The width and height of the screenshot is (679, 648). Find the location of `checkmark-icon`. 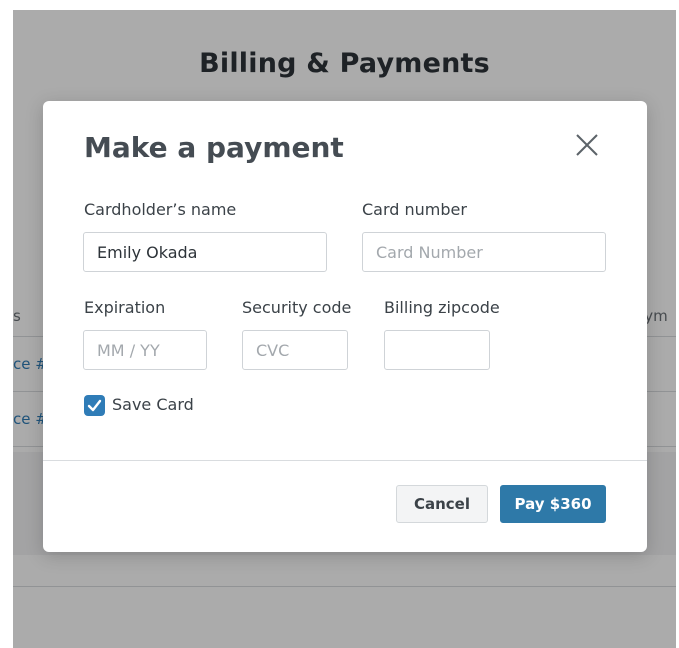

checkmark-icon is located at coordinates (94, 405).